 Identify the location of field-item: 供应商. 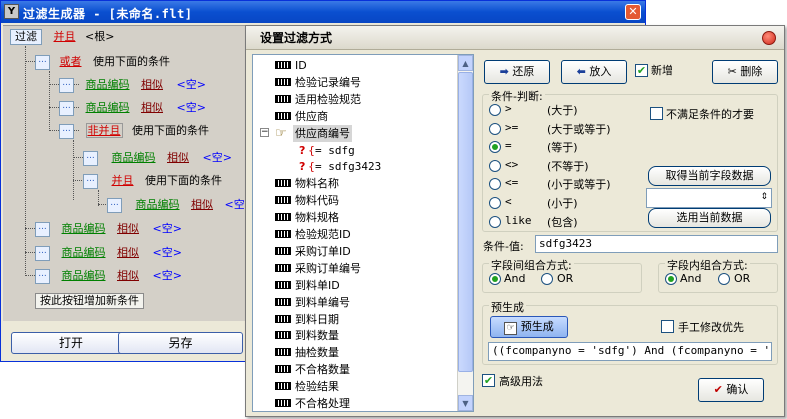
(353, 116).